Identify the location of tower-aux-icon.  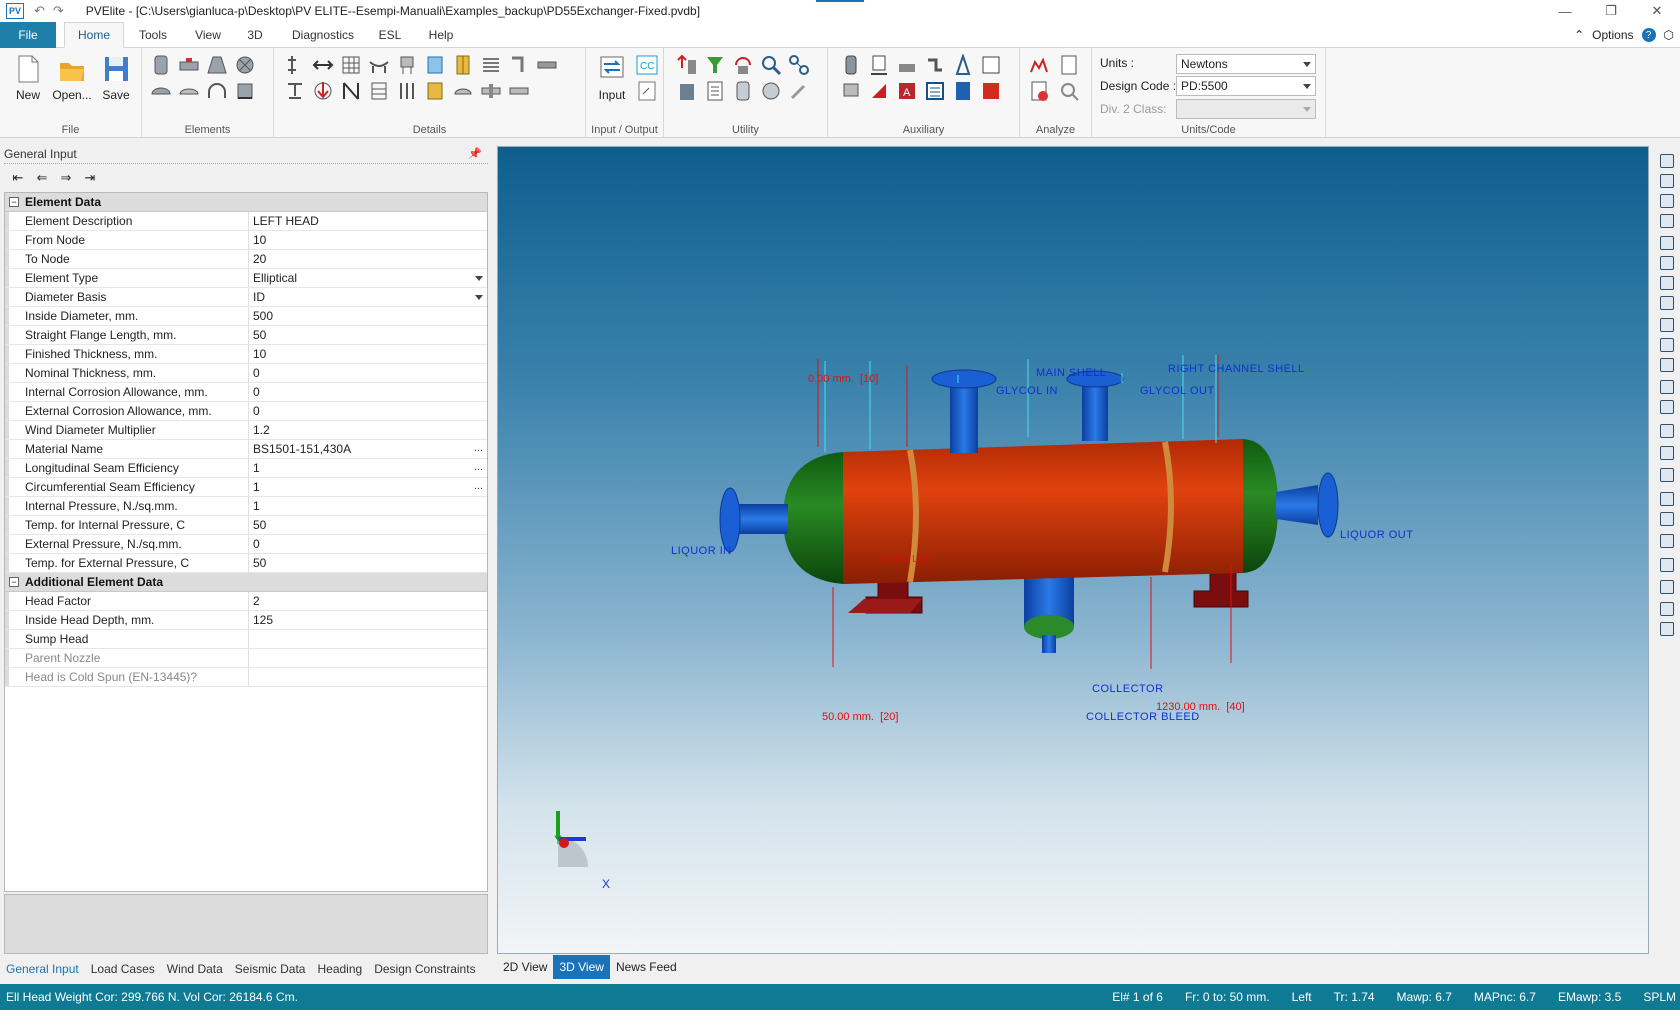
(963, 65).